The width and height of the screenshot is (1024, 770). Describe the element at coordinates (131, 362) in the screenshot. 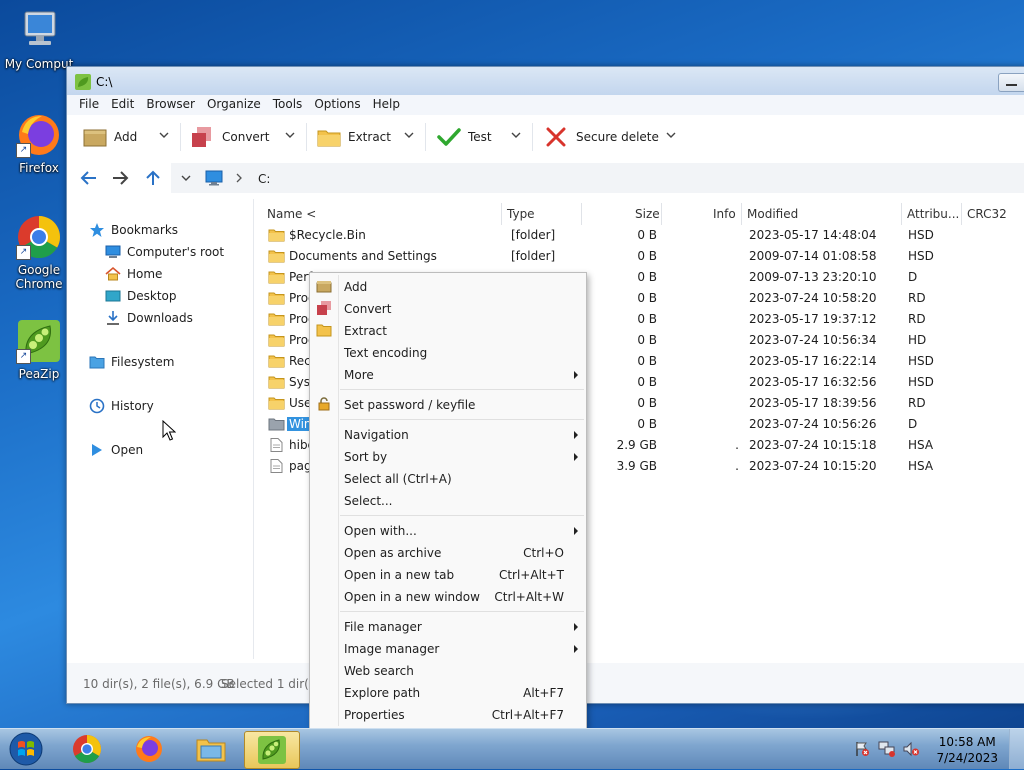

I see `sidebar-filesystem: Filesystem` at that location.